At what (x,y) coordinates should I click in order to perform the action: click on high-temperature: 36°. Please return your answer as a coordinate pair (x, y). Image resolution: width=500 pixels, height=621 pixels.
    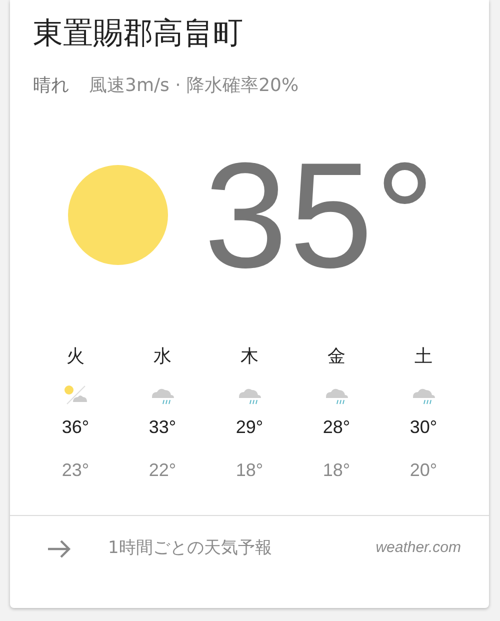
    Looking at the image, I should click on (76, 427).